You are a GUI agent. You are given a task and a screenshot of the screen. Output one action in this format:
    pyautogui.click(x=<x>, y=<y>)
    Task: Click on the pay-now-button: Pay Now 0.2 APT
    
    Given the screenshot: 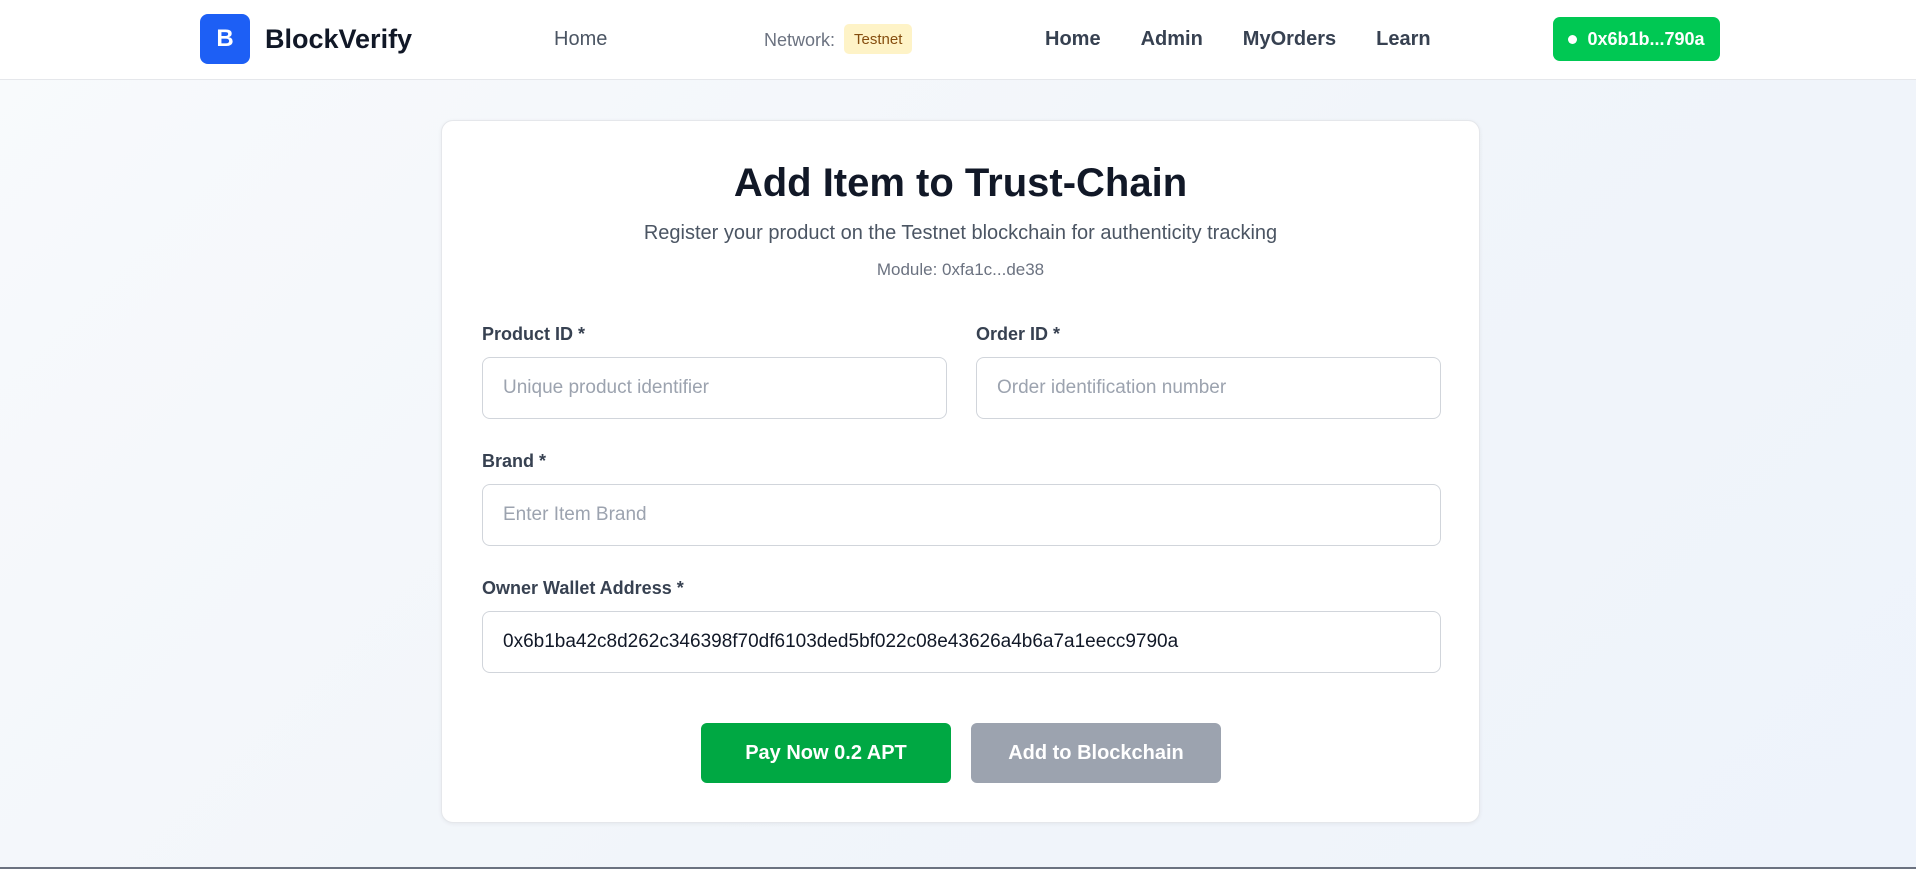 What is the action you would take?
    pyautogui.click(x=826, y=753)
    